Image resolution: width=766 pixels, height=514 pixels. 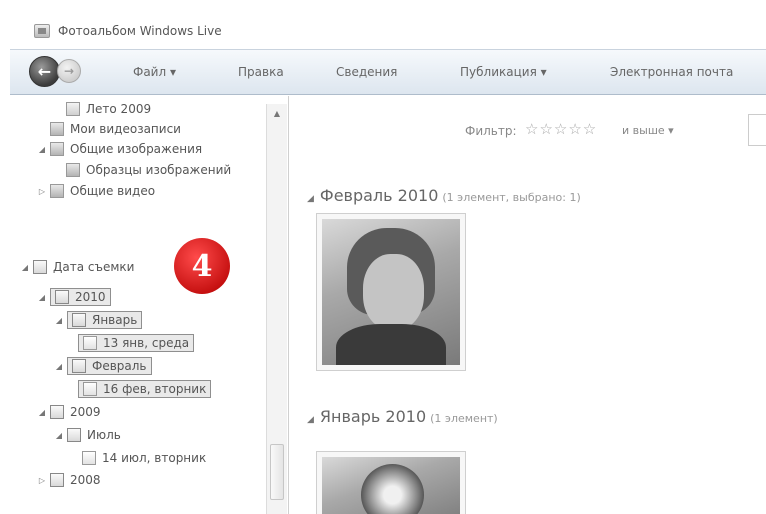 What do you see at coordinates (42, 31) in the screenshot?
I see `photo-gallery-app-icon` at bounding box center [42, 31].